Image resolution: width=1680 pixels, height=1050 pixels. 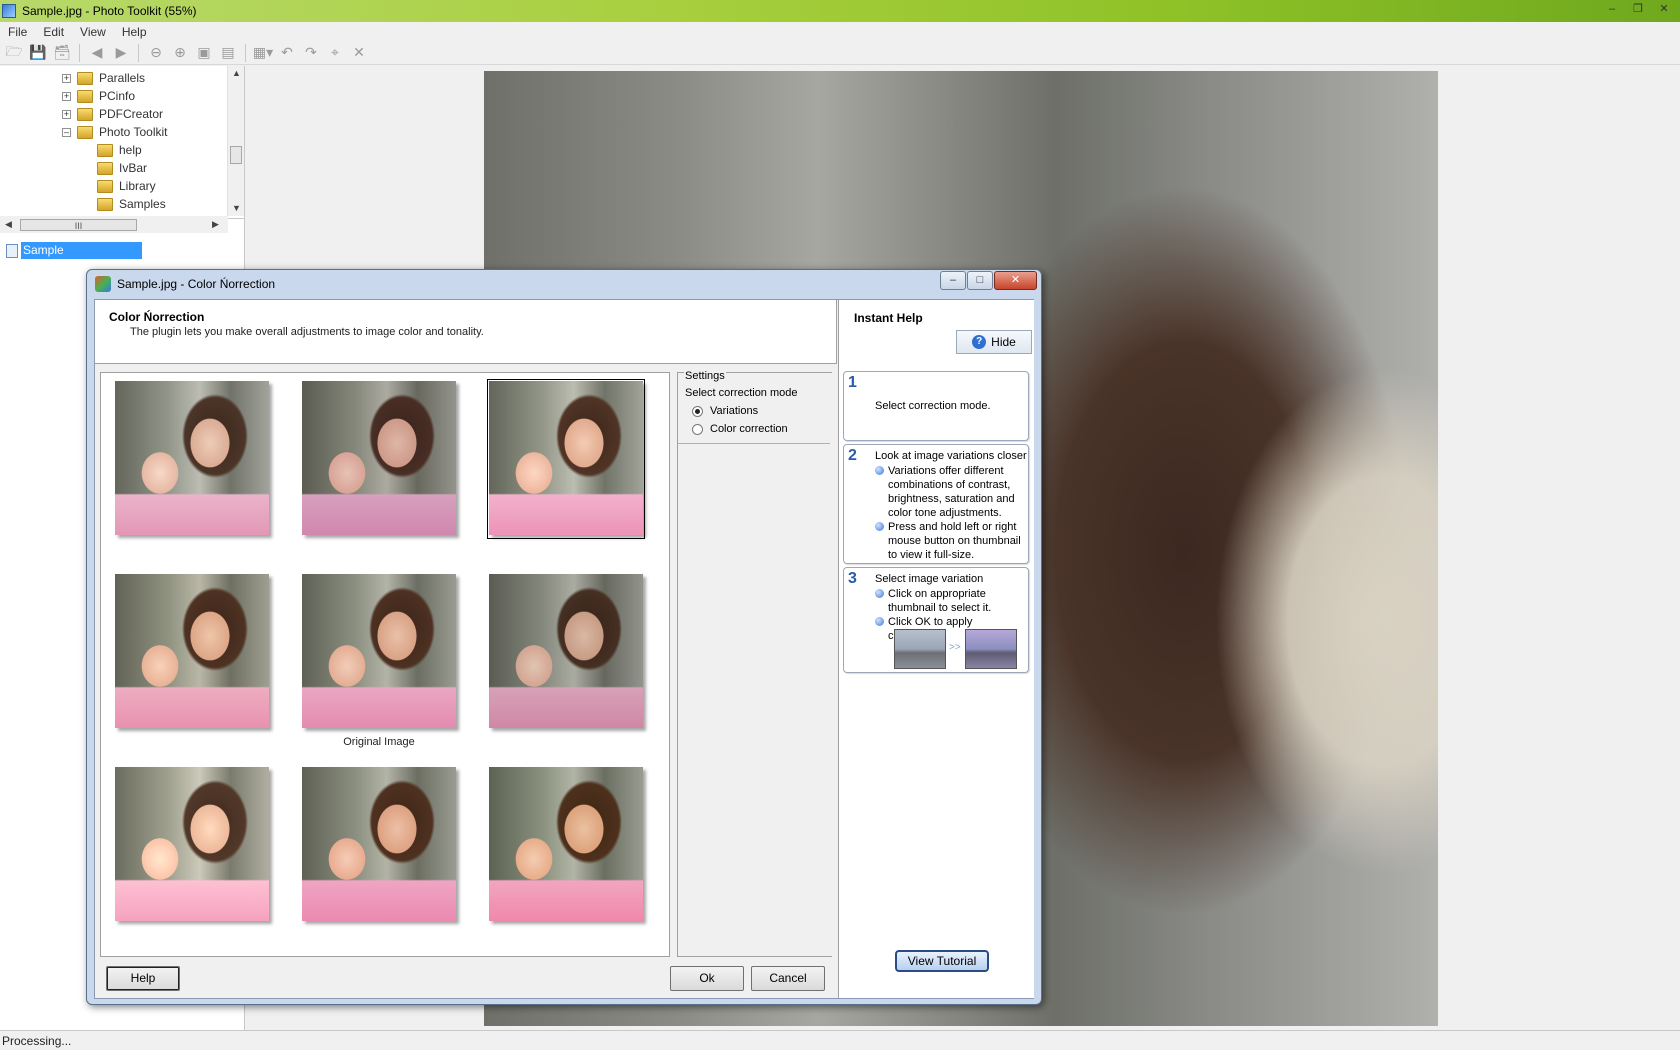 I want to click on tree-vertical-scrollbar: ▲ ▼, so click(x=235, y=141).